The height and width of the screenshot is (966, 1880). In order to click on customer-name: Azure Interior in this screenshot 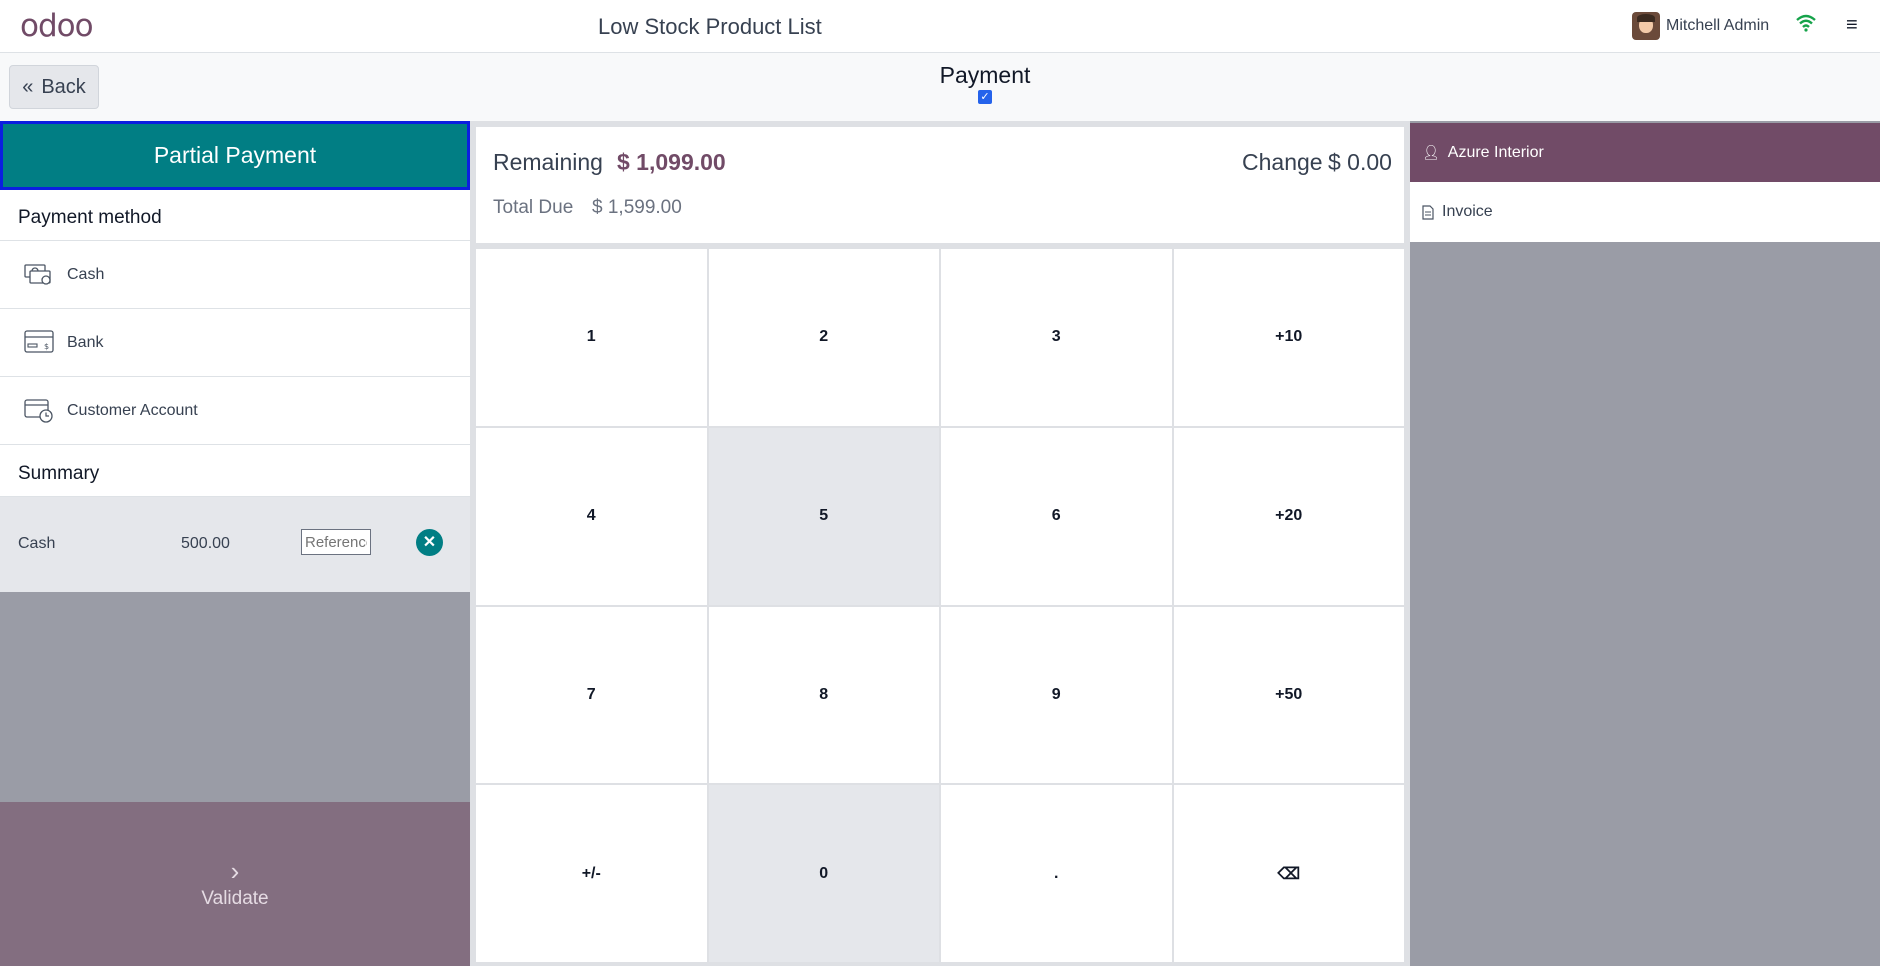, I will do `click(1495, 152)`.